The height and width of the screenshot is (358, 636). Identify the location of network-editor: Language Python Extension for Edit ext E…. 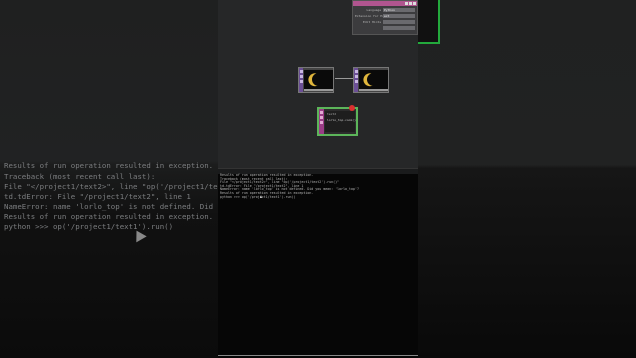
(318, 84).